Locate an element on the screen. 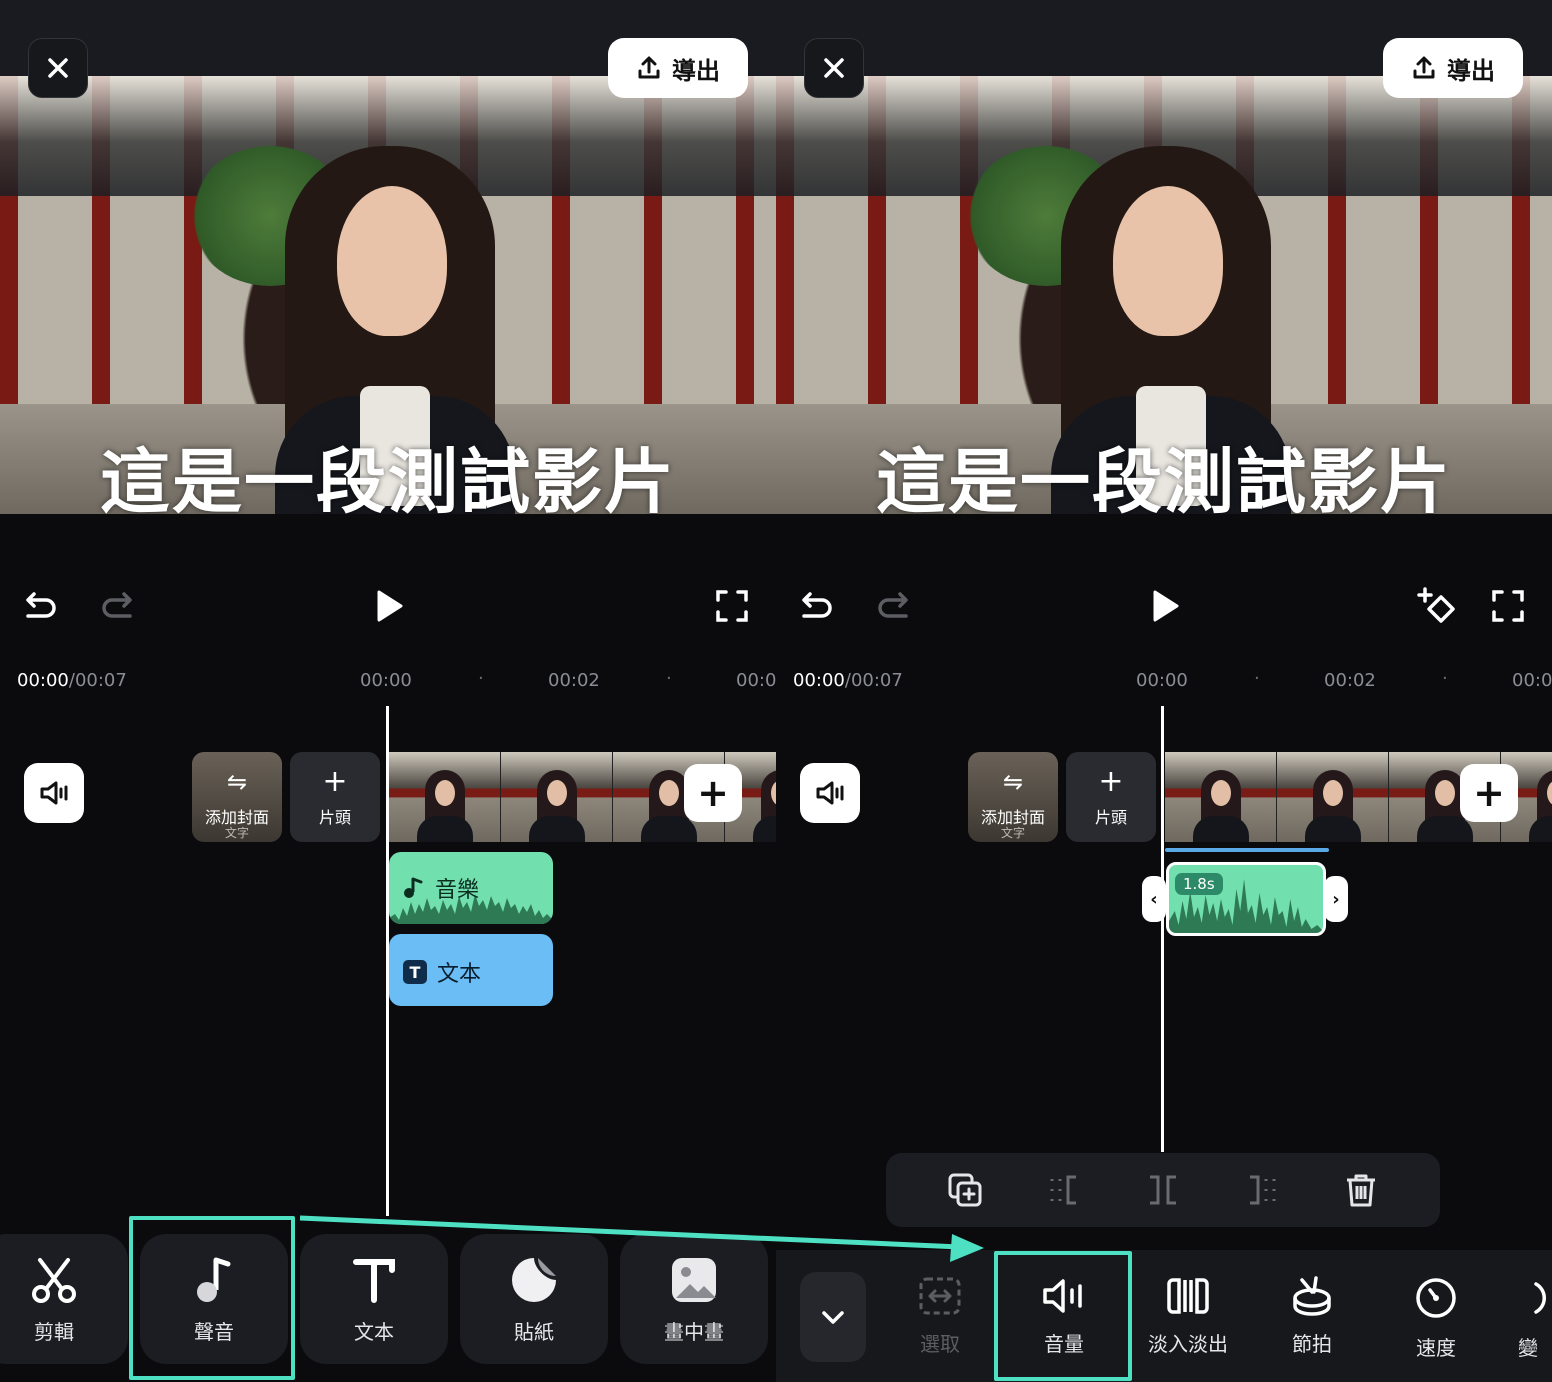  text-badge-icon: T is located at coordinates (415, 972).